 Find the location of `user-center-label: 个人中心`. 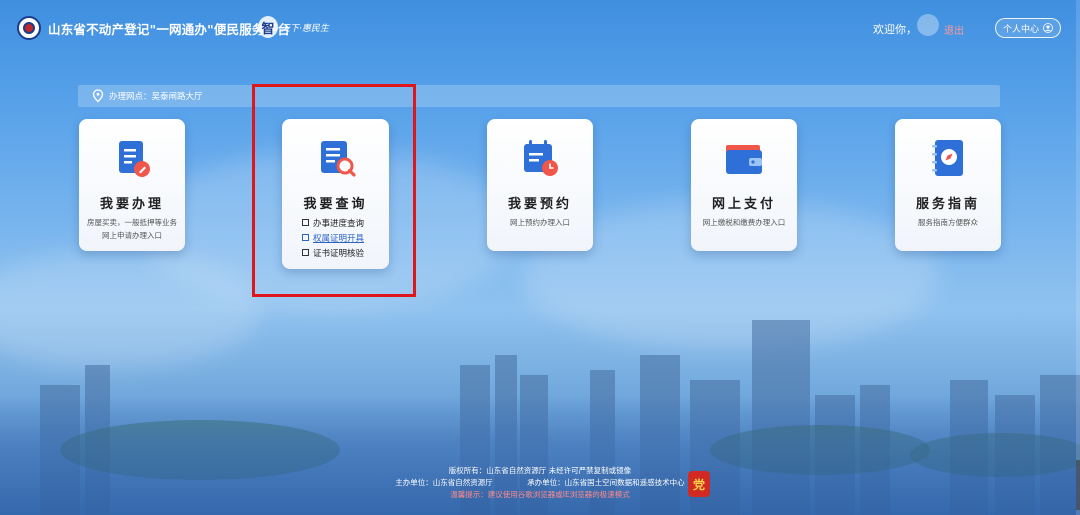

user-center-label: 个人中心 is located at coordinates (1020, 29).